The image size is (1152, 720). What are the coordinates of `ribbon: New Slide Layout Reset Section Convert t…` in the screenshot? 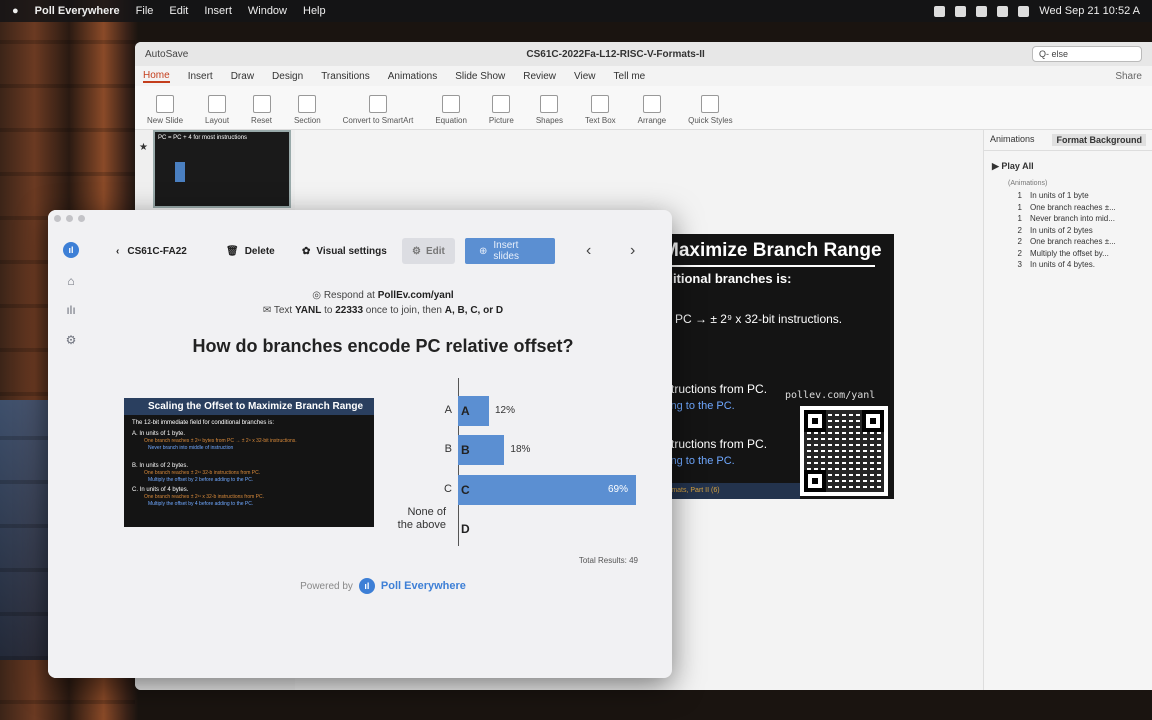 It's located at (643, 108).